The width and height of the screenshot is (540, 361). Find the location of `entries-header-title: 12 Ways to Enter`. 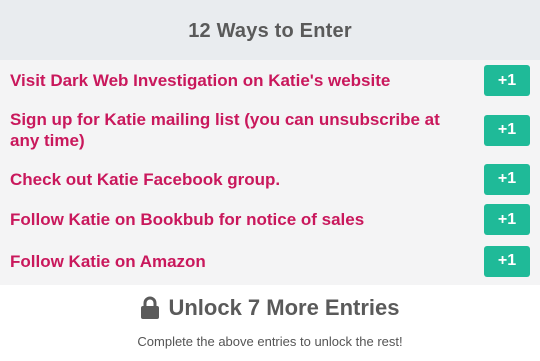

entries-header-title: 12 Ways to Enter is located at coordinates (270, 30).